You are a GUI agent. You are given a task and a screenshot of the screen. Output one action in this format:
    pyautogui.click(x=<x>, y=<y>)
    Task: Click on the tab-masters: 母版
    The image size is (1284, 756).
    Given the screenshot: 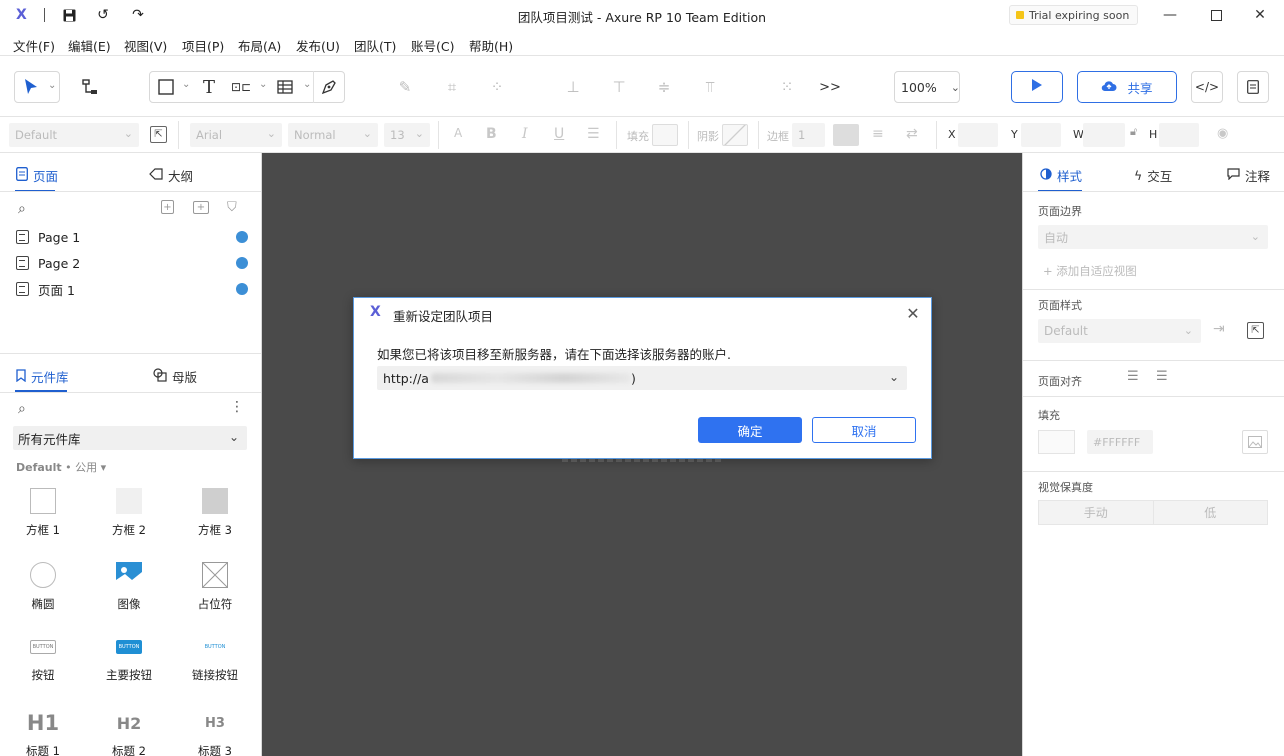 What is the action you would take?
    pyautogui.click(x=175, y=376)
    